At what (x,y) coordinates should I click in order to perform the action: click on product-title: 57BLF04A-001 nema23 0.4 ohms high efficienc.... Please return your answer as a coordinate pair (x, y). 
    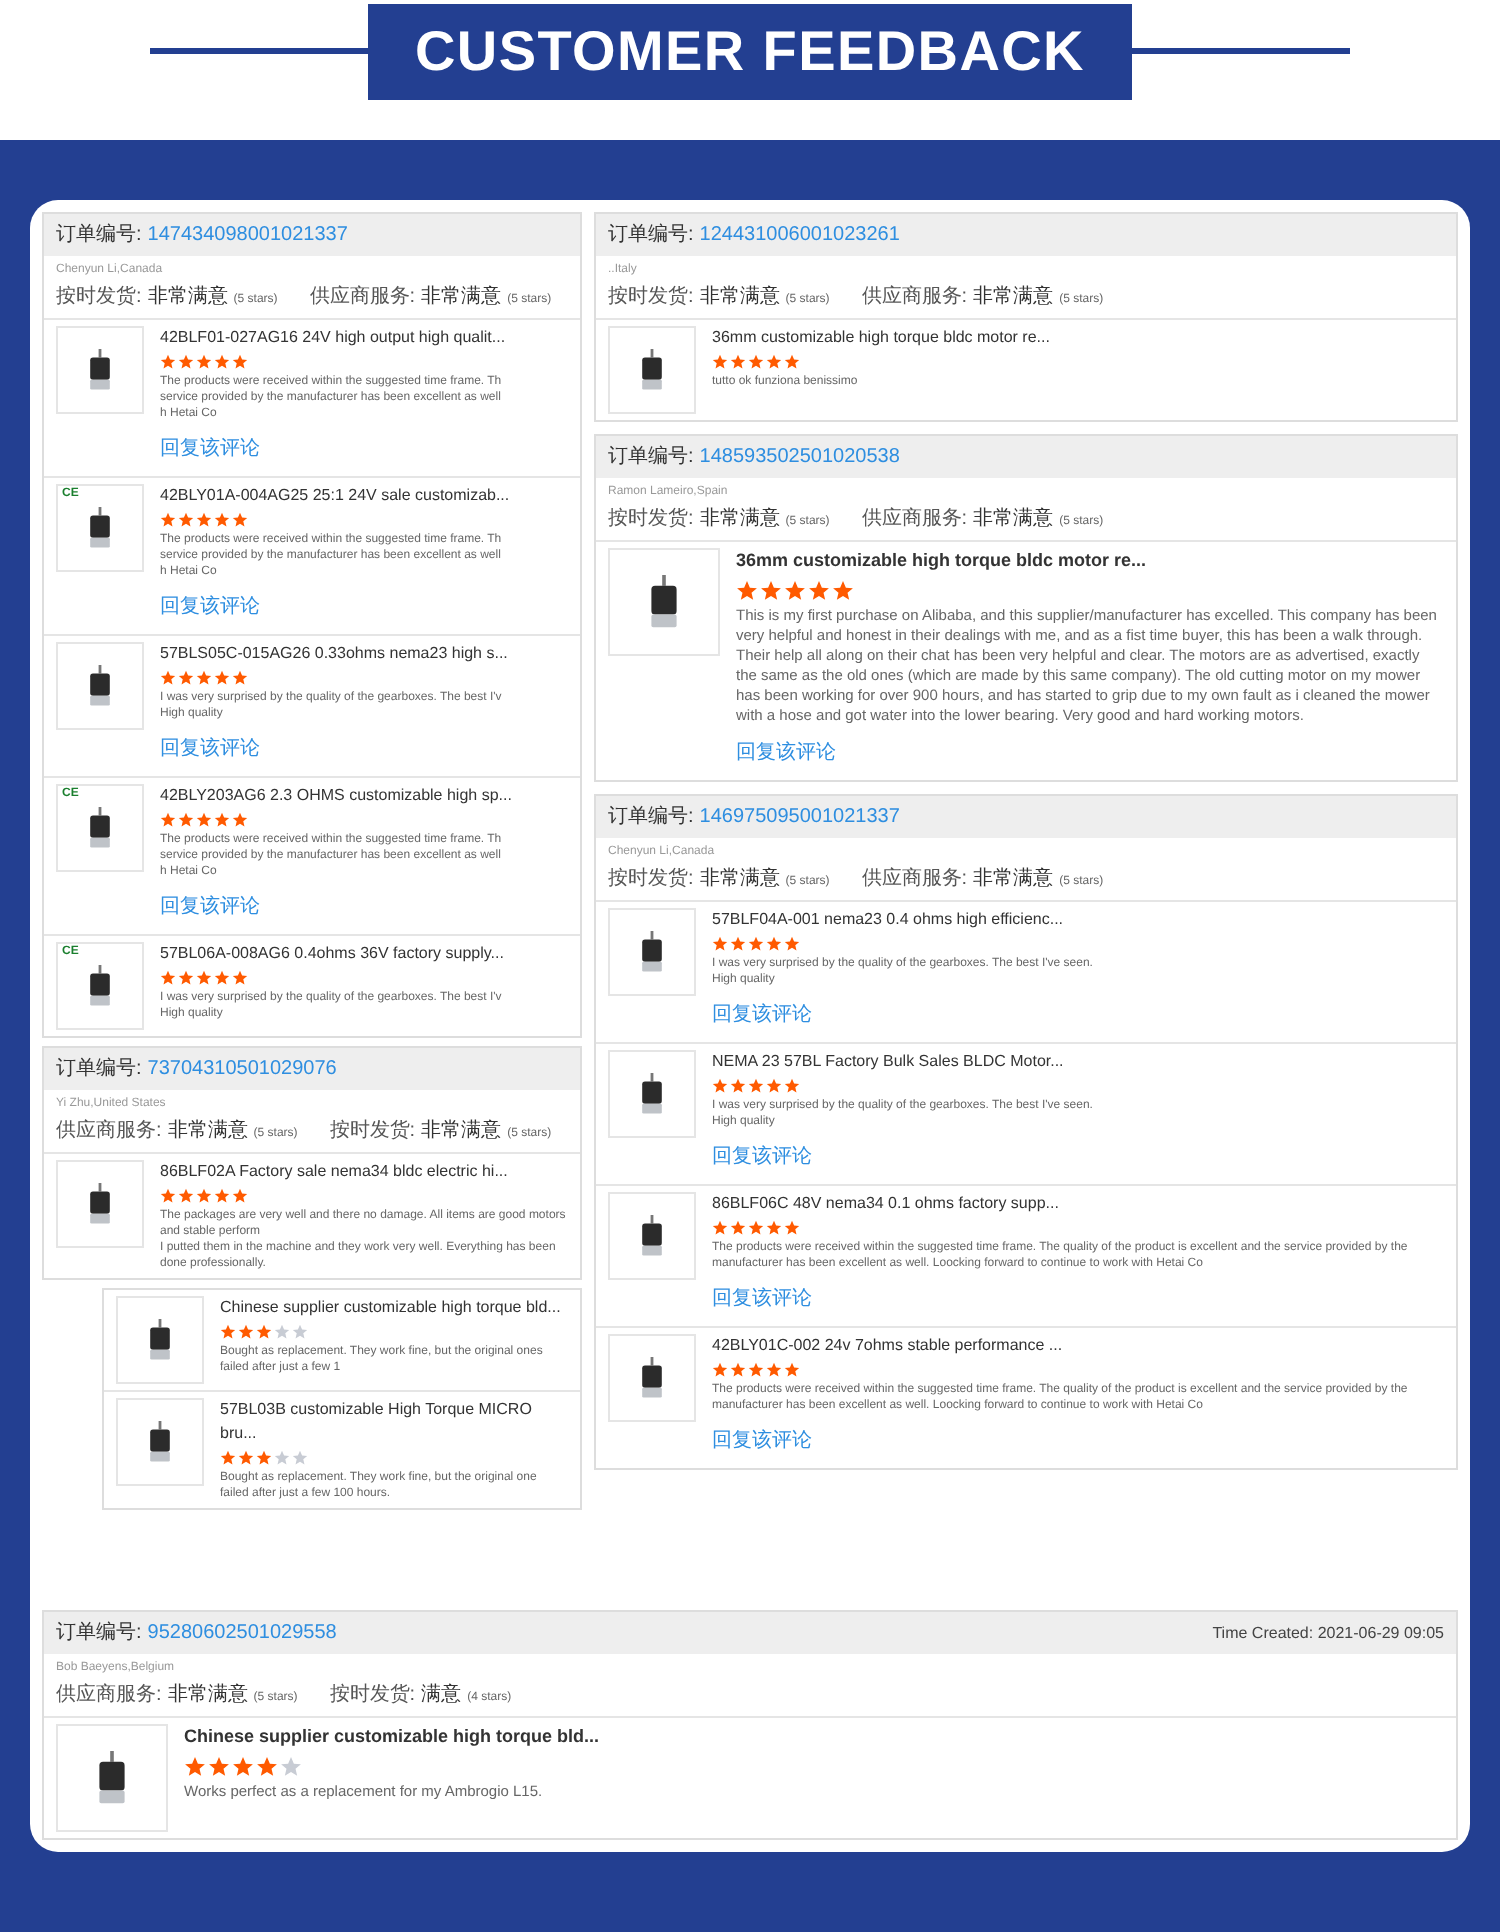
    Looking at the image, I should click on (889, 919).